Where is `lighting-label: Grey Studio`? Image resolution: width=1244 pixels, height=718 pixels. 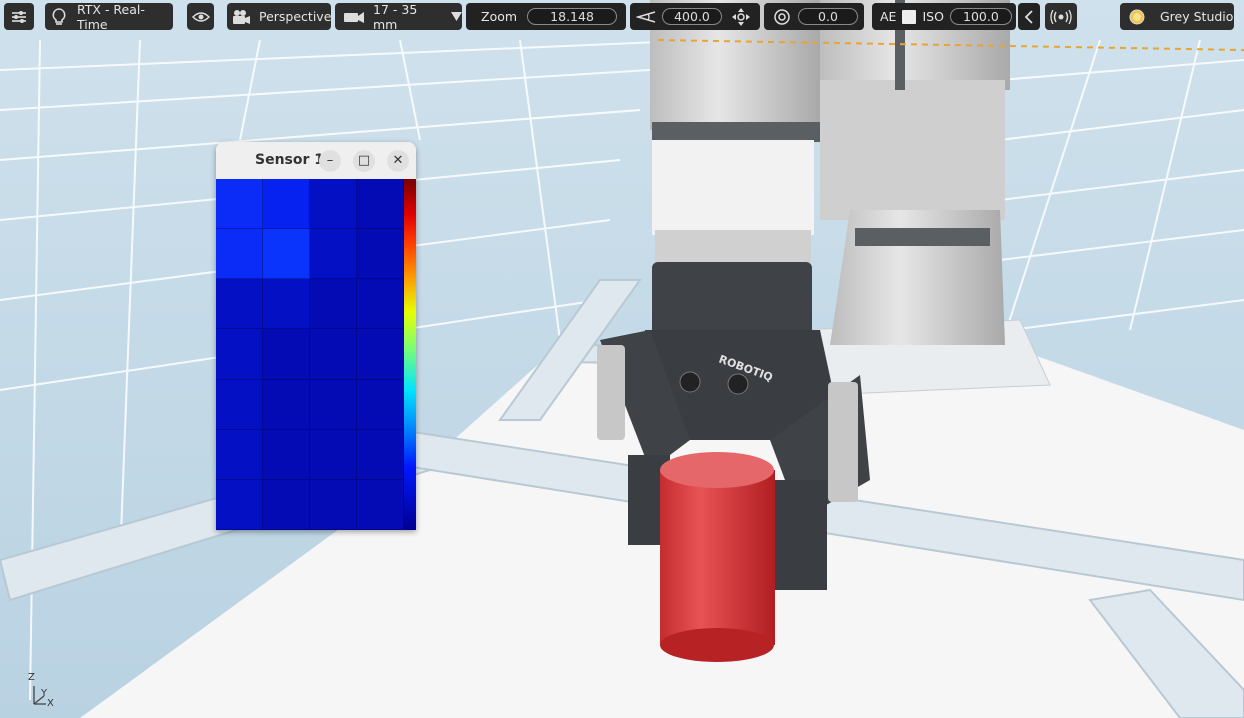
lighting-label: Grey Studio is located at coordinates (1197, 16).